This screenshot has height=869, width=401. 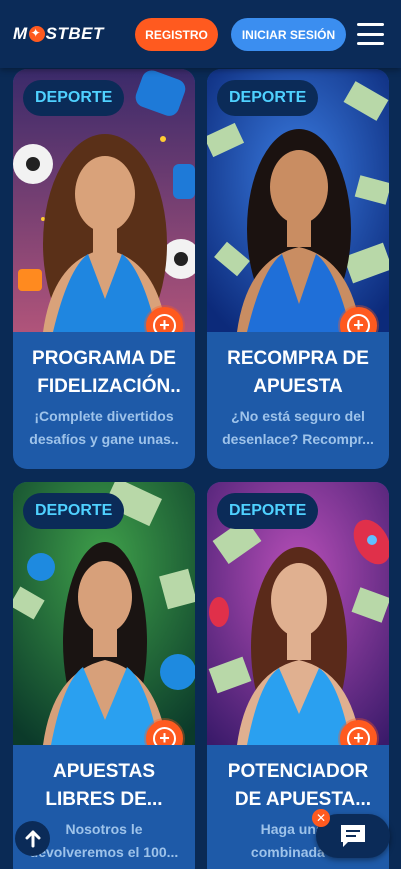 What do you see at coordinates (104, 771) in the screenshot?
I see `card-title-line1: APUESTAS` at bounding box center [104, 771].